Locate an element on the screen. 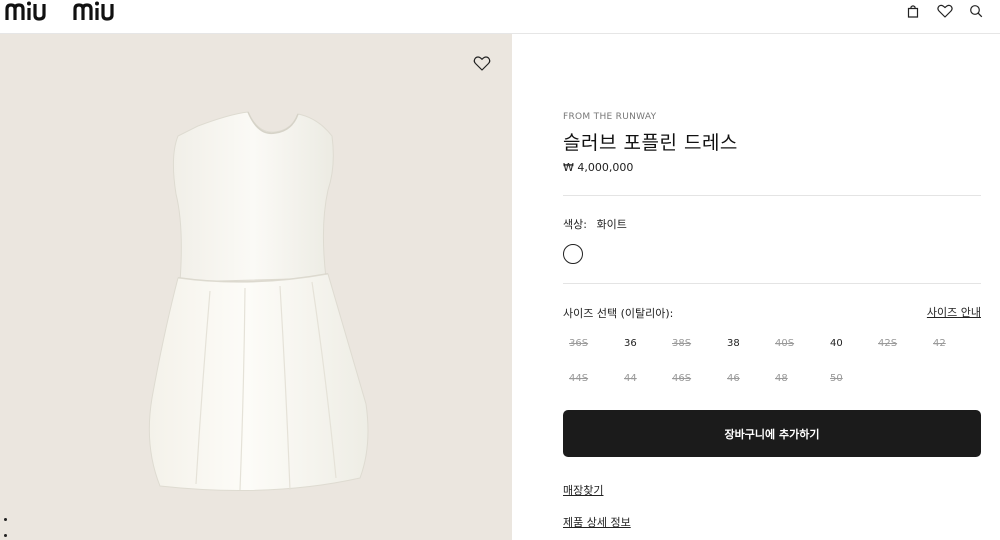 This screenshot has height=540, width=1000. color-swatch-white is located at coordinates (573, 254).